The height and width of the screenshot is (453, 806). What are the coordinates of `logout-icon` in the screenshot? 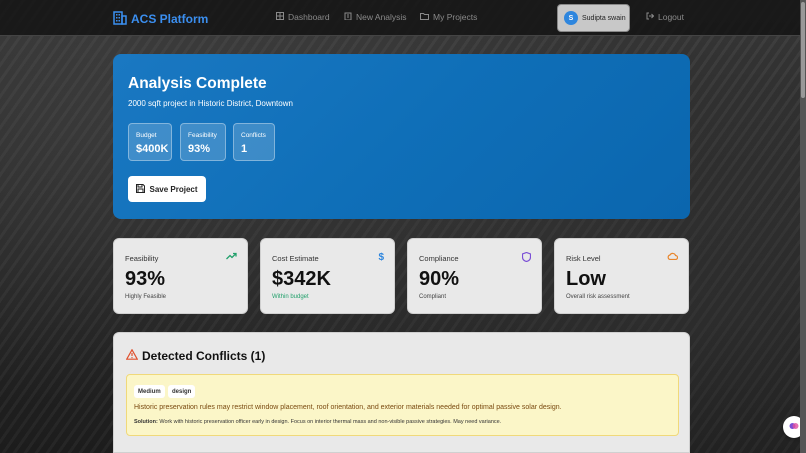 It's located at (650, 17).